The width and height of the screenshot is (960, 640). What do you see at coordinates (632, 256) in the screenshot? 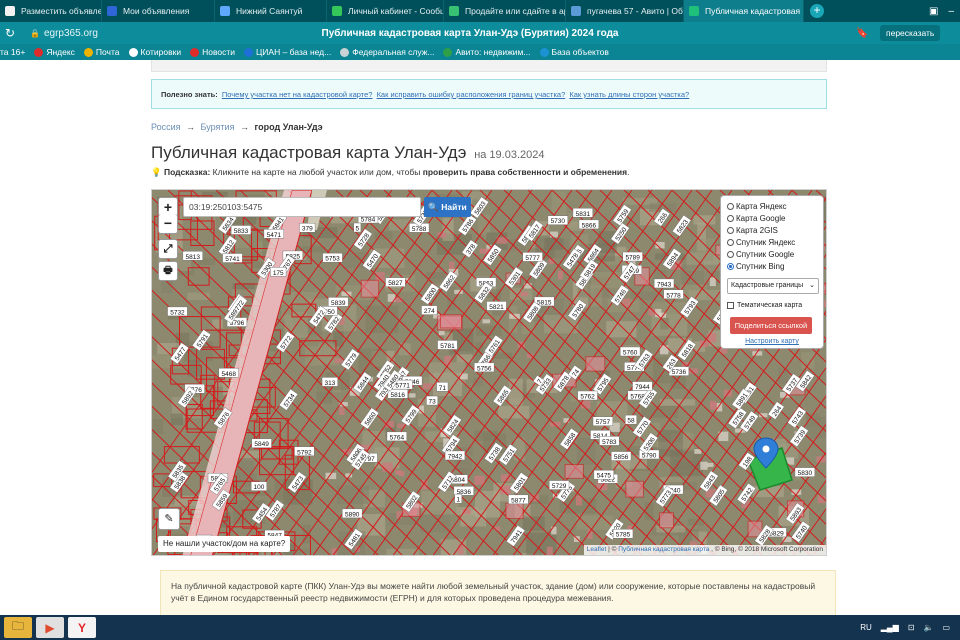
I see `parcel-label: 5789` at bounding box center [632, 256].